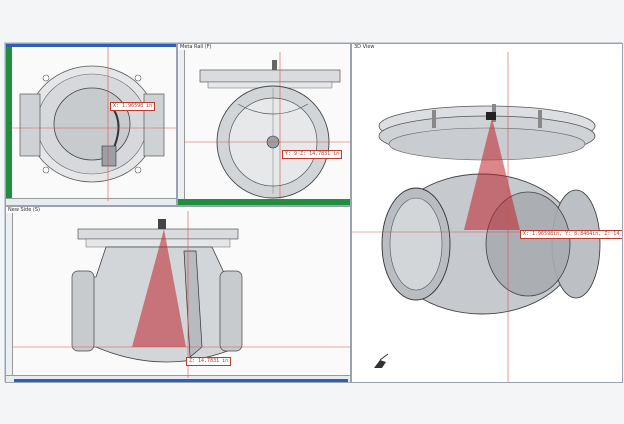 This screenshot has width=624, height=424. I want to click on front-view-drawing, so click(267, 126).